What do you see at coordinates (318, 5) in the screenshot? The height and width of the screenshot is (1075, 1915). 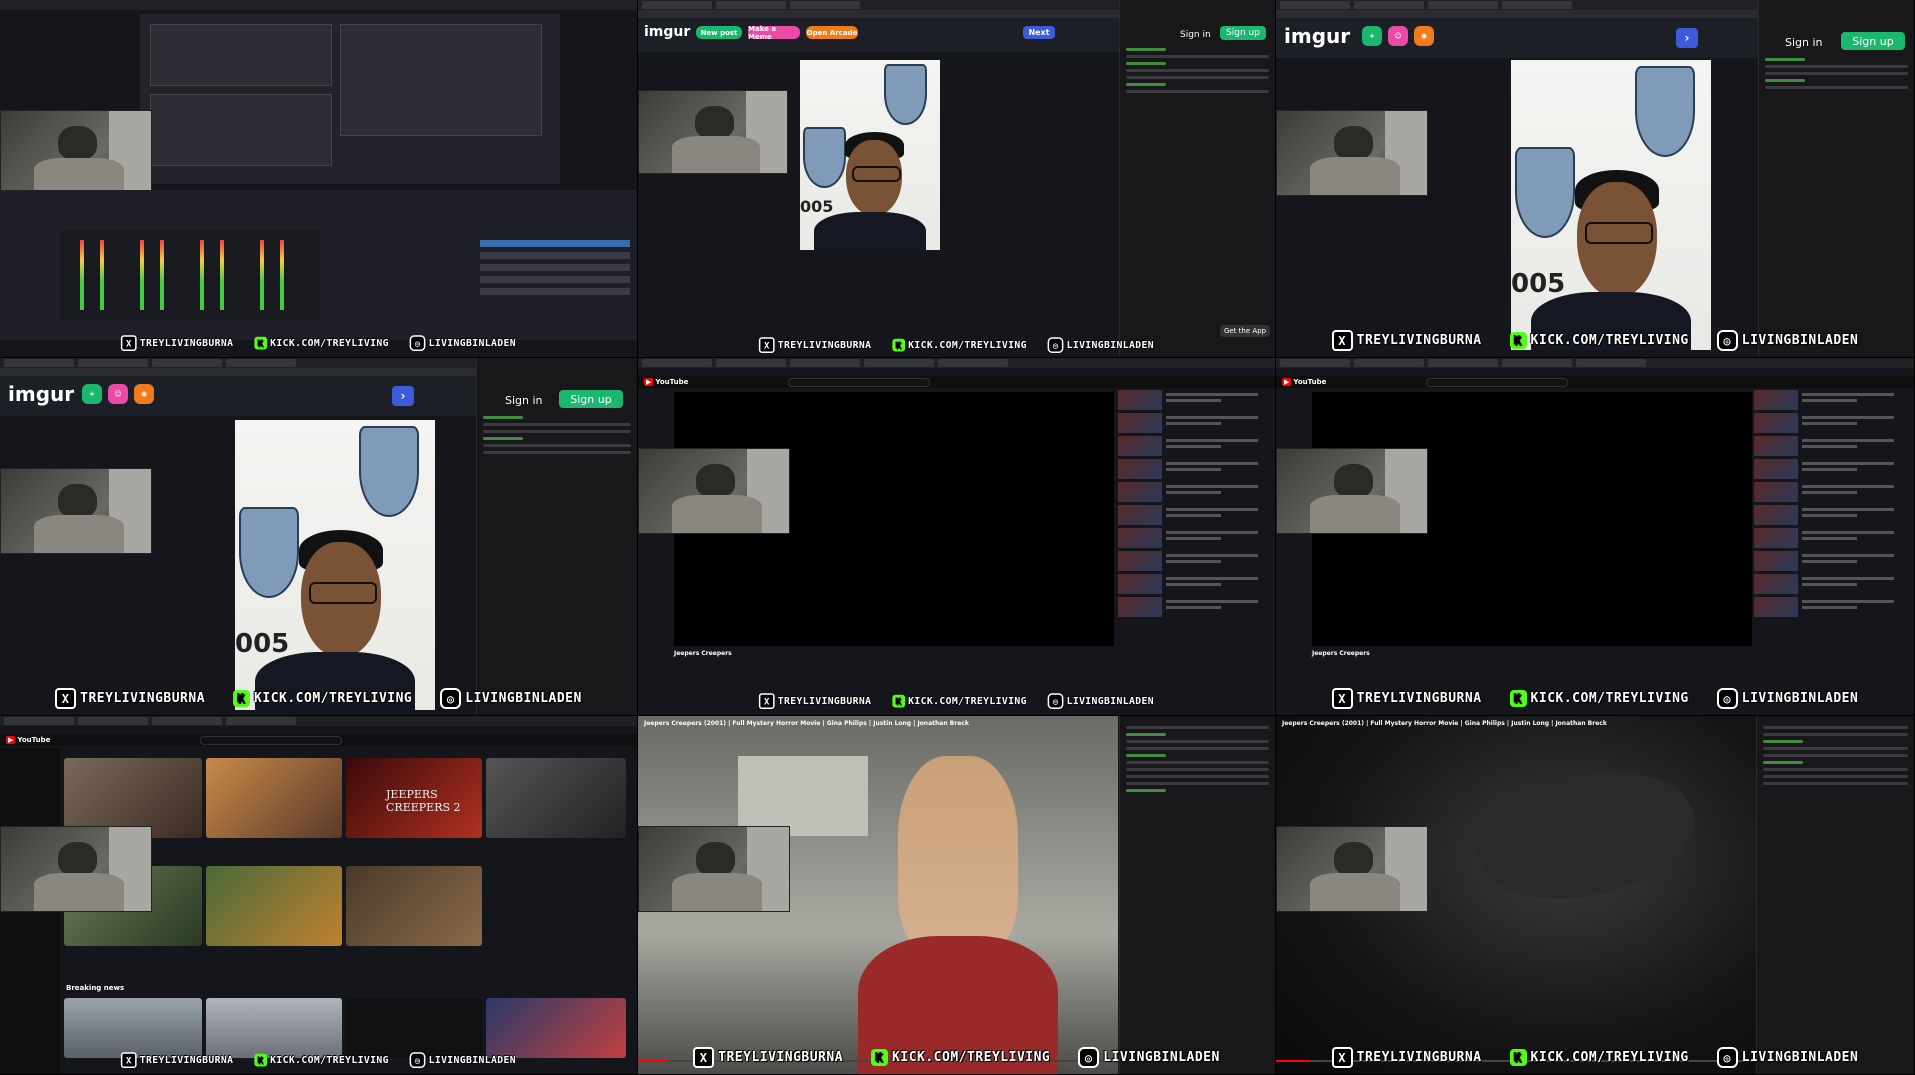 I see `obs-menubar` at bounding box center [318, 5].